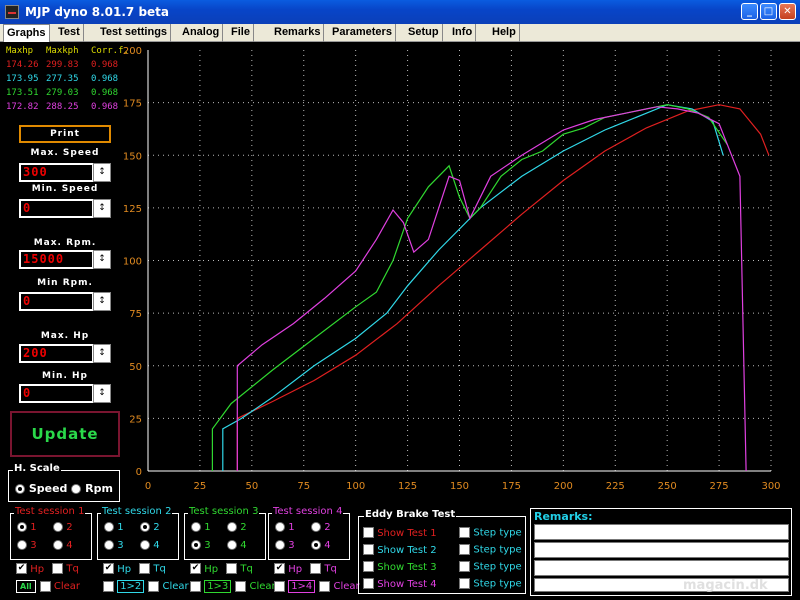  What do you see at coordinates (137, 511) in the screenshot?
I see `session-label: Test session 2` at bounding box center [137, 511].